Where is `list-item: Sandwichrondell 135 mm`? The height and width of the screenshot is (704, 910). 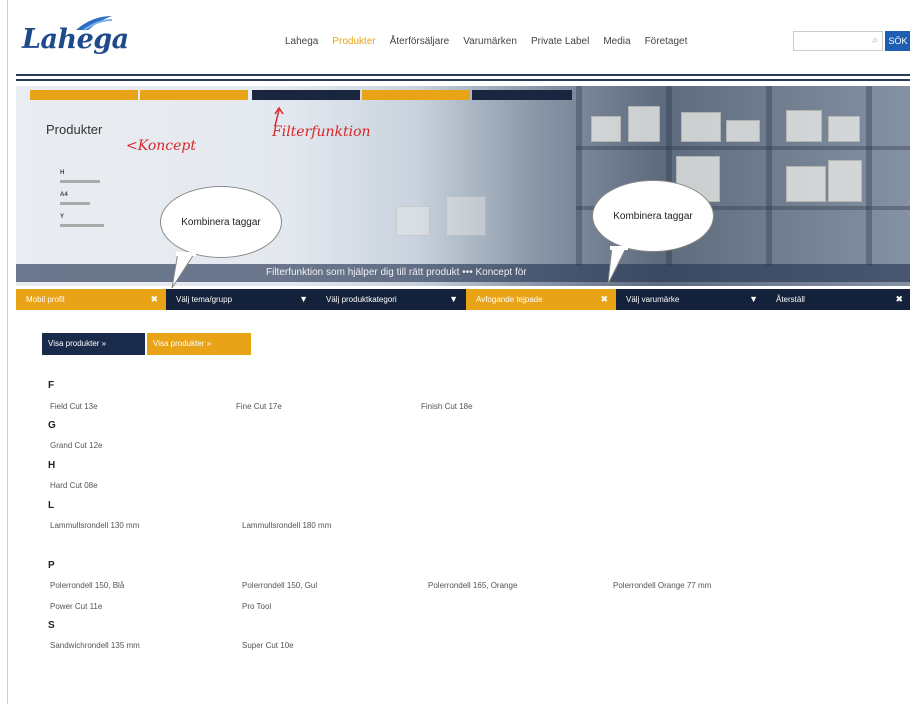
list-item: Sandwichrondell 135 mm is located at coordinates (95, 645).